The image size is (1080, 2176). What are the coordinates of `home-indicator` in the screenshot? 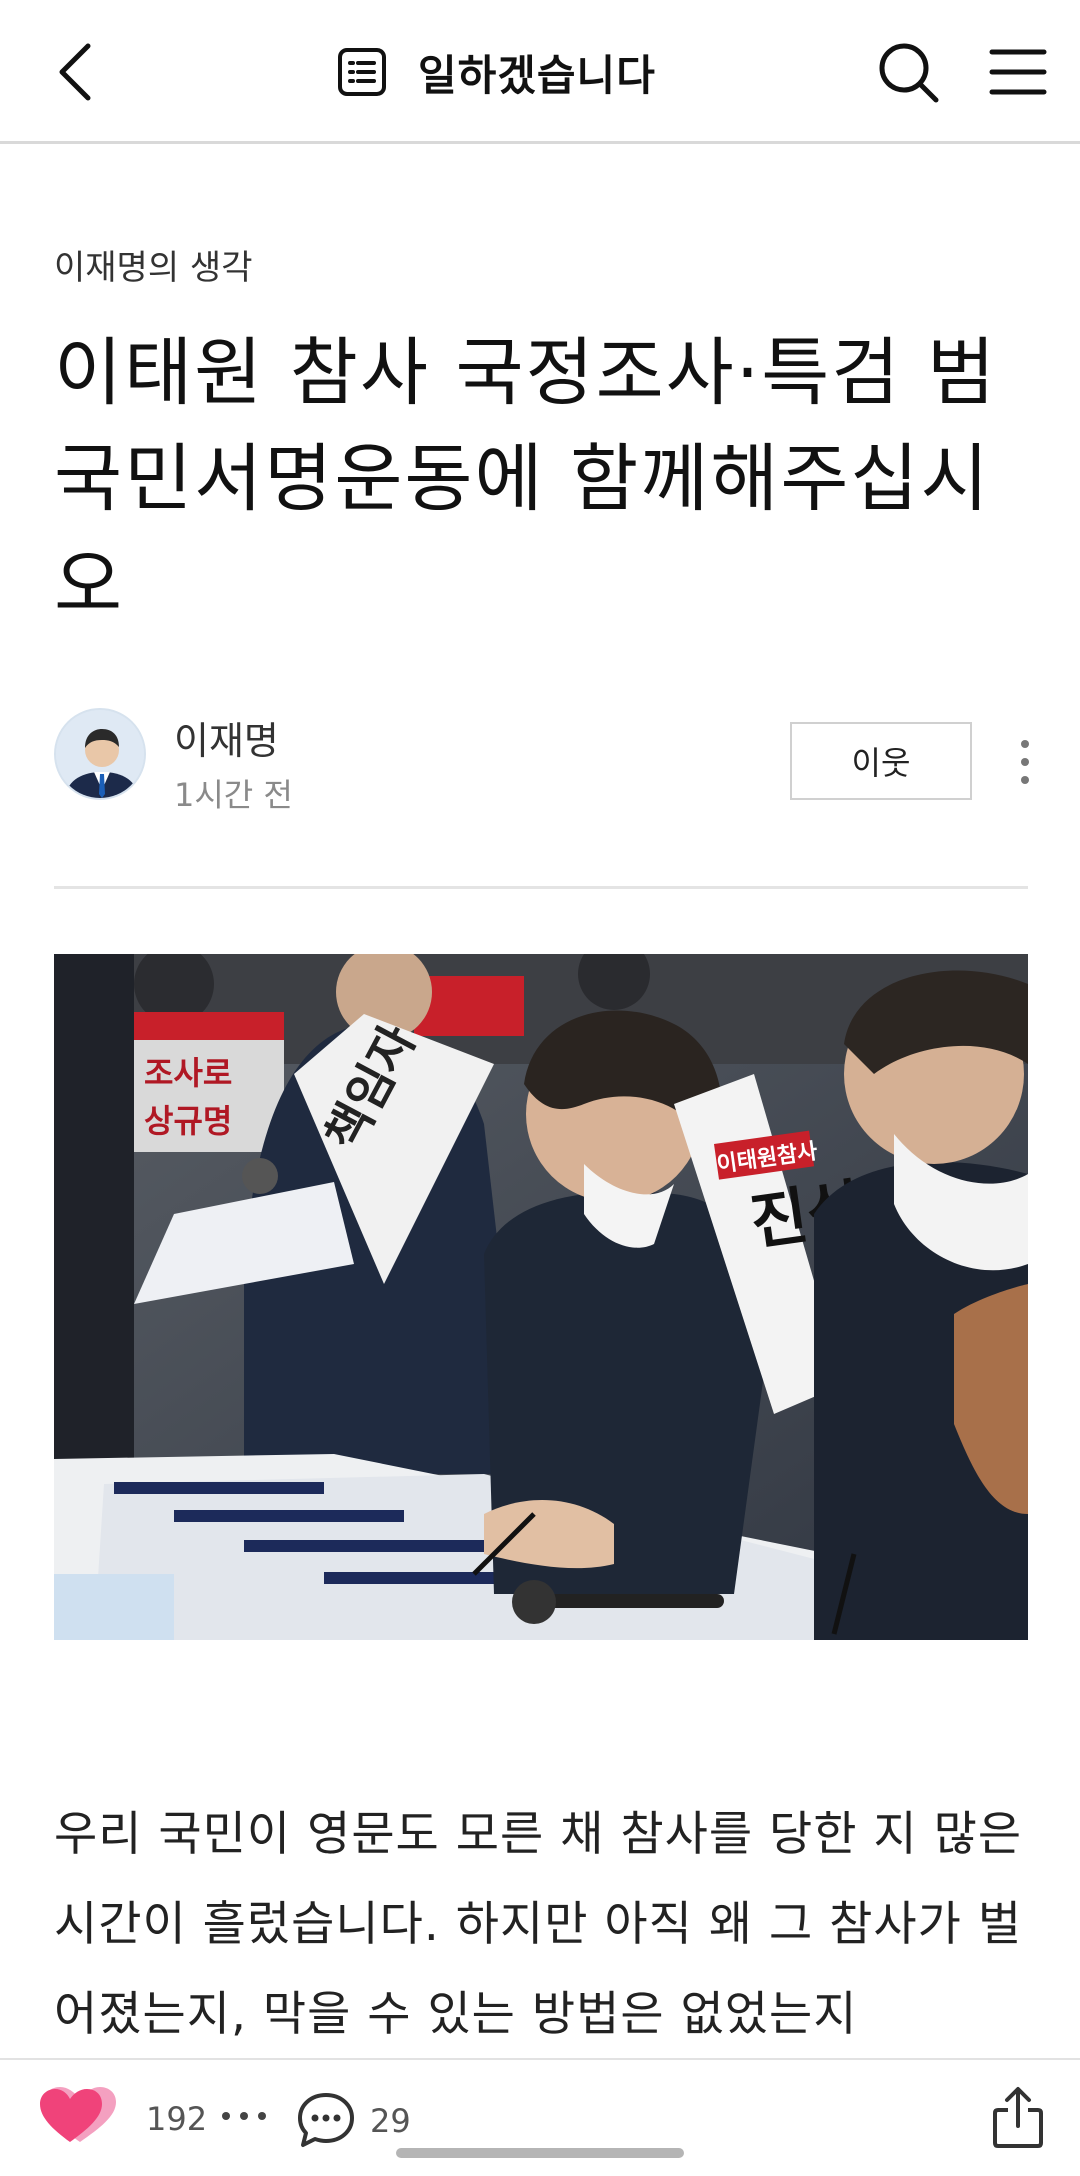 It's located at (540, 2153).